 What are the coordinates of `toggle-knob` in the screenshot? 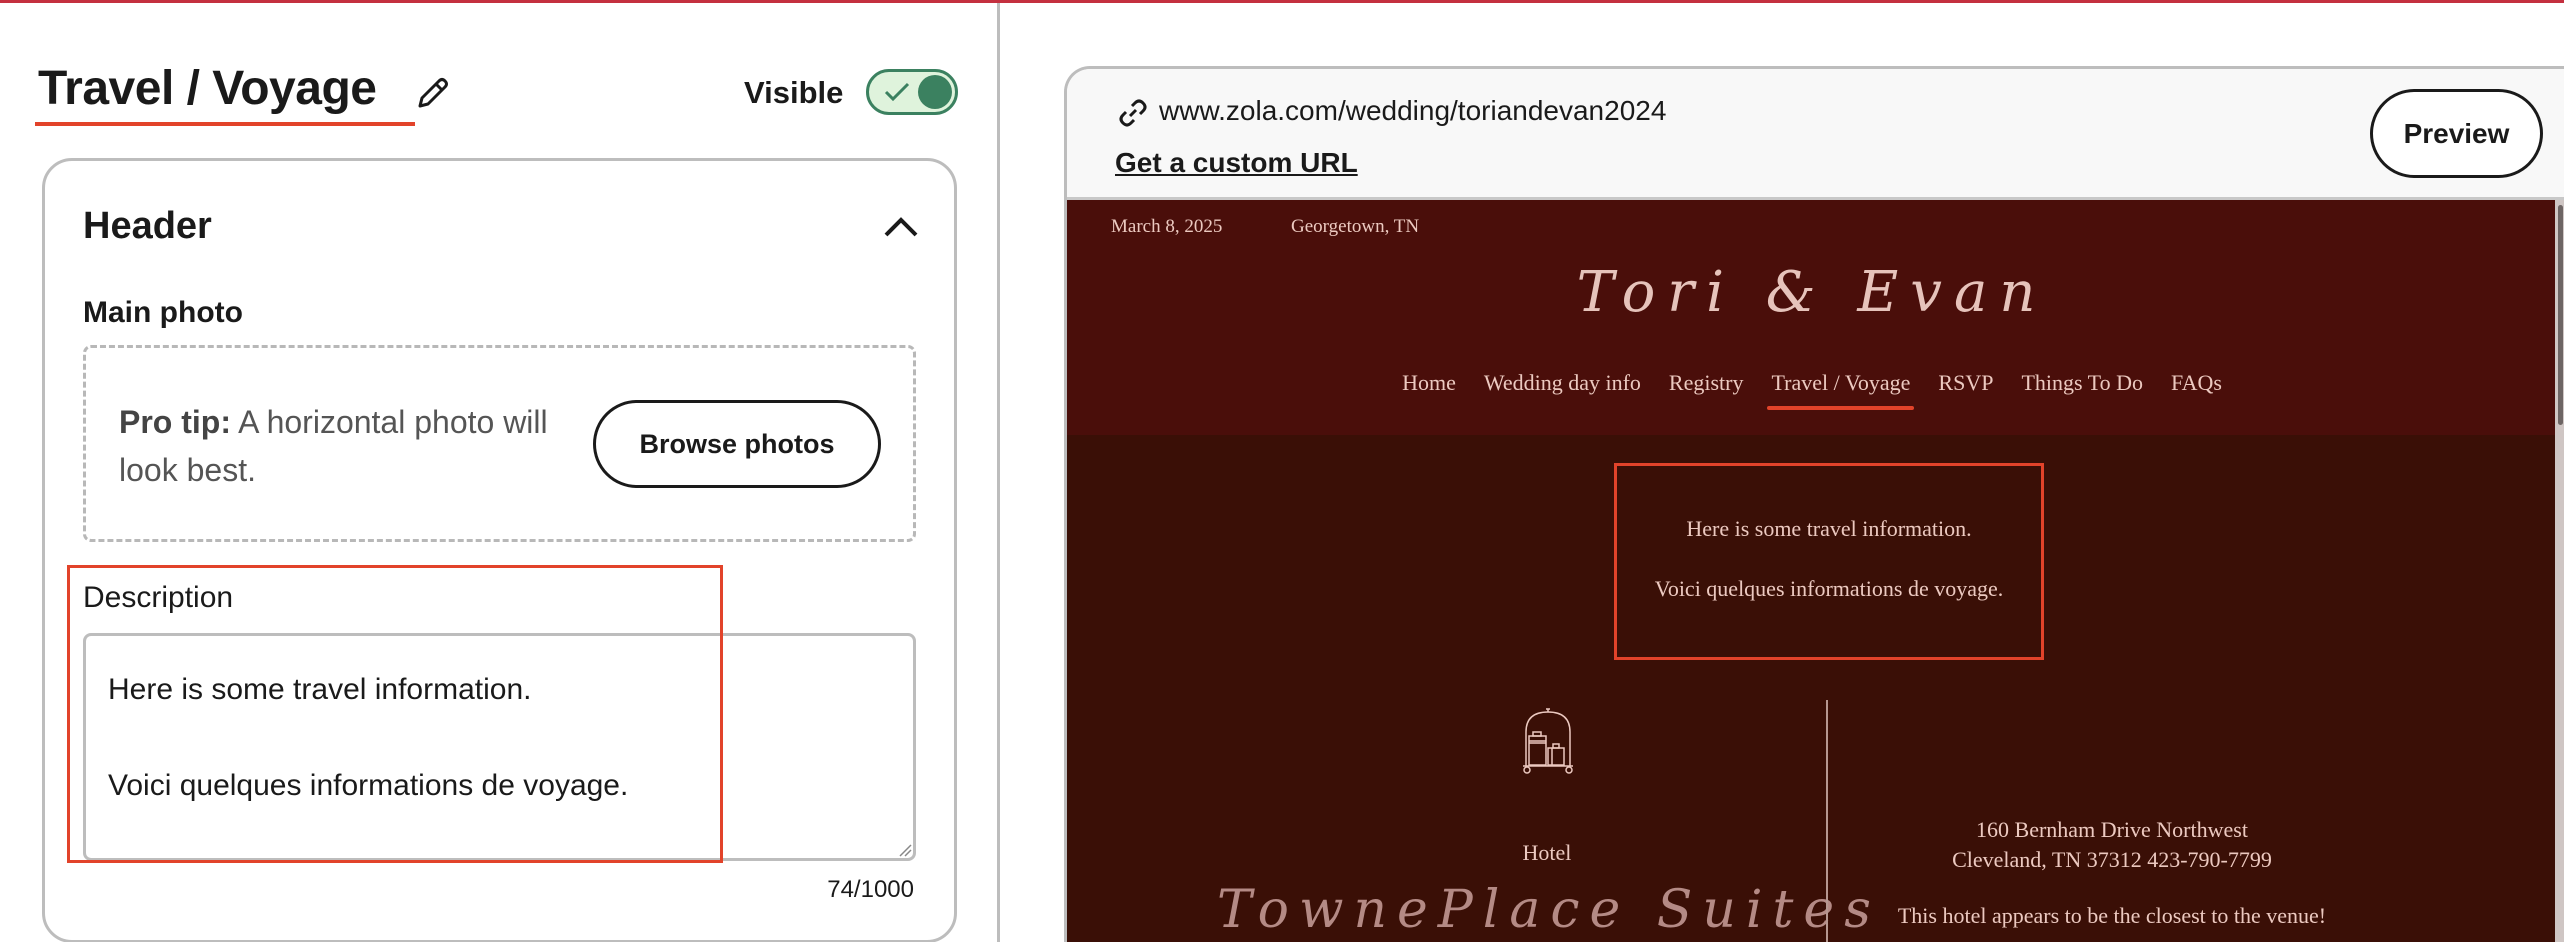 It's located at (935, 92).